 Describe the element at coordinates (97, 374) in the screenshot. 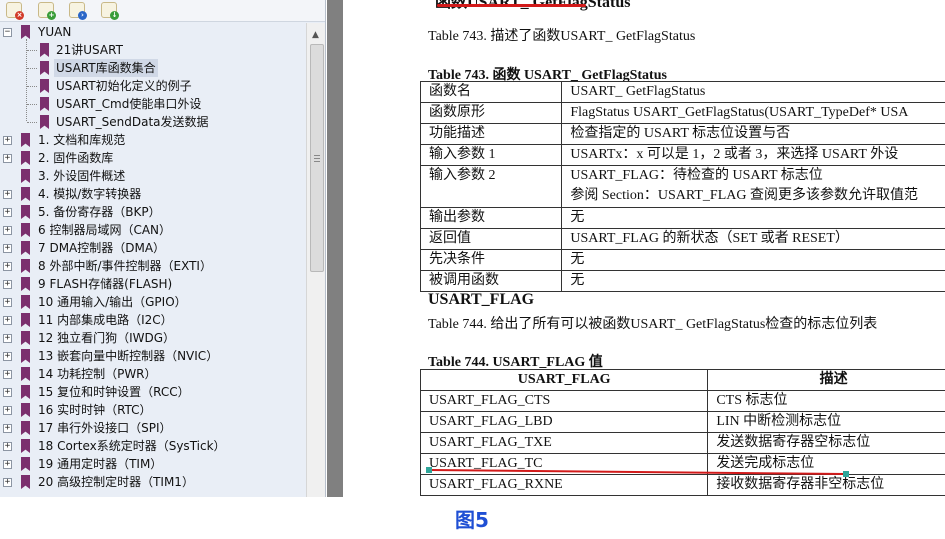

I see `tree-chapter-label: 14 功耗控制（PWR）` at that location.